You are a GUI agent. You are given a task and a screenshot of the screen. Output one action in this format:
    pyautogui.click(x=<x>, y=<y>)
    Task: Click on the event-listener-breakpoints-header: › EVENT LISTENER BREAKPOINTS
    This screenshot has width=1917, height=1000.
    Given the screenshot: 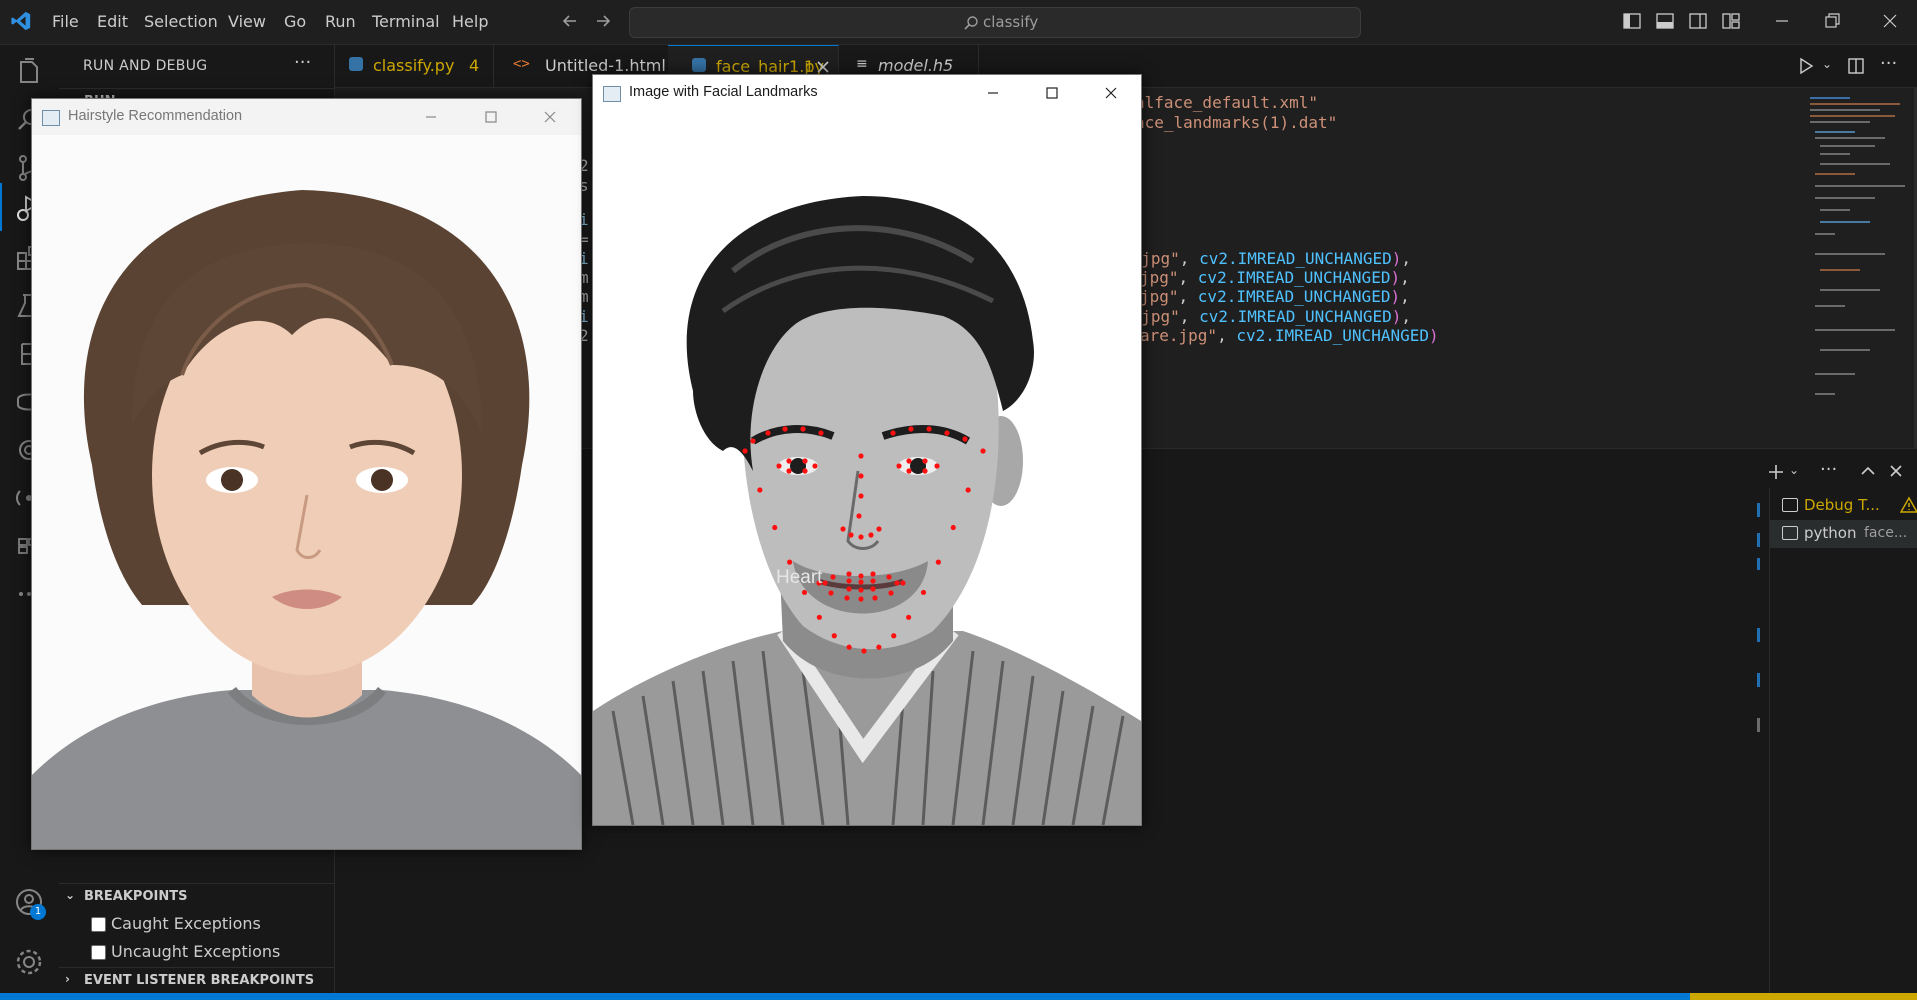 What is the action you would take?
    pyautogui.click(x=196, y=980)
    